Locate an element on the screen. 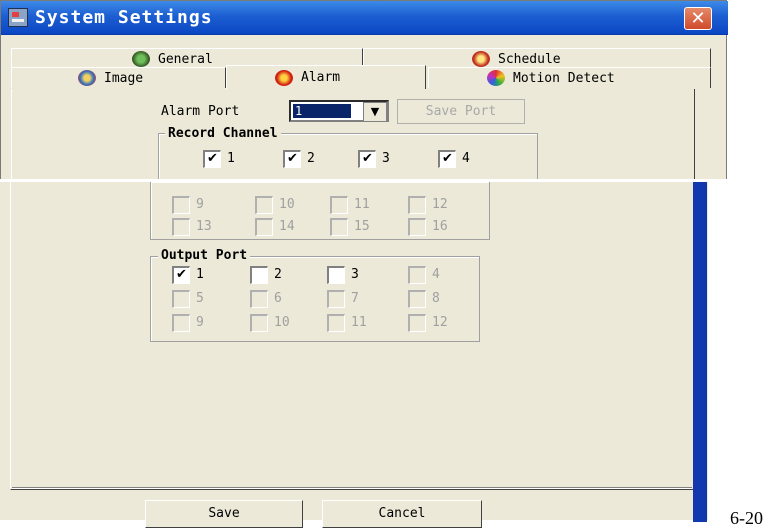  output-port-label: 5 is located at coordinates (200, 298).